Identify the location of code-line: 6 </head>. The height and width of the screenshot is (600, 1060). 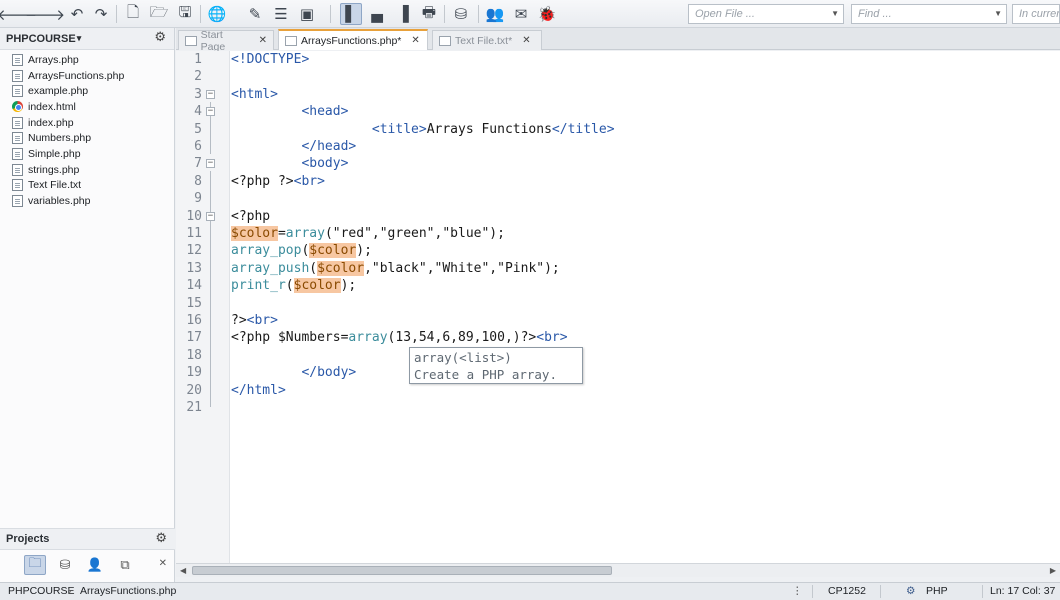
(618, 146).